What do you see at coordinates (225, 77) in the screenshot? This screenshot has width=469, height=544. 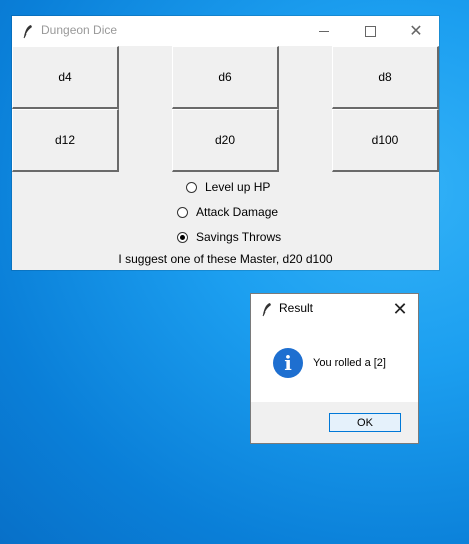 I see `d6-button: d6` at bounding box center [225, 77].